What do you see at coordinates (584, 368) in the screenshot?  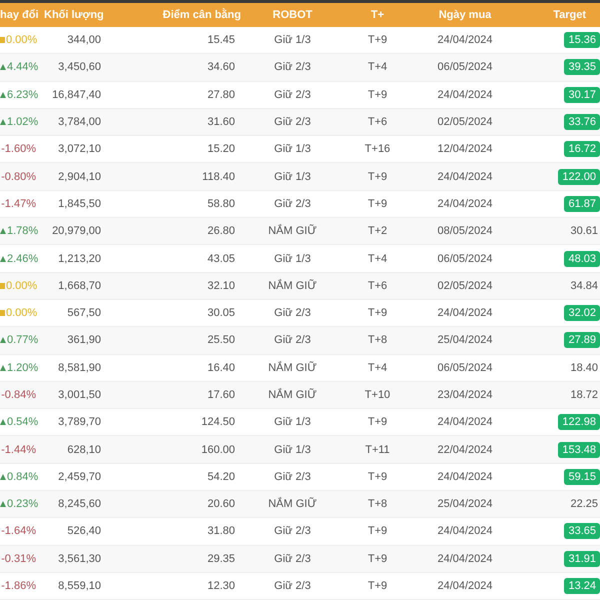 I see `target-value: 18.40` at bounding box center [584, 368].